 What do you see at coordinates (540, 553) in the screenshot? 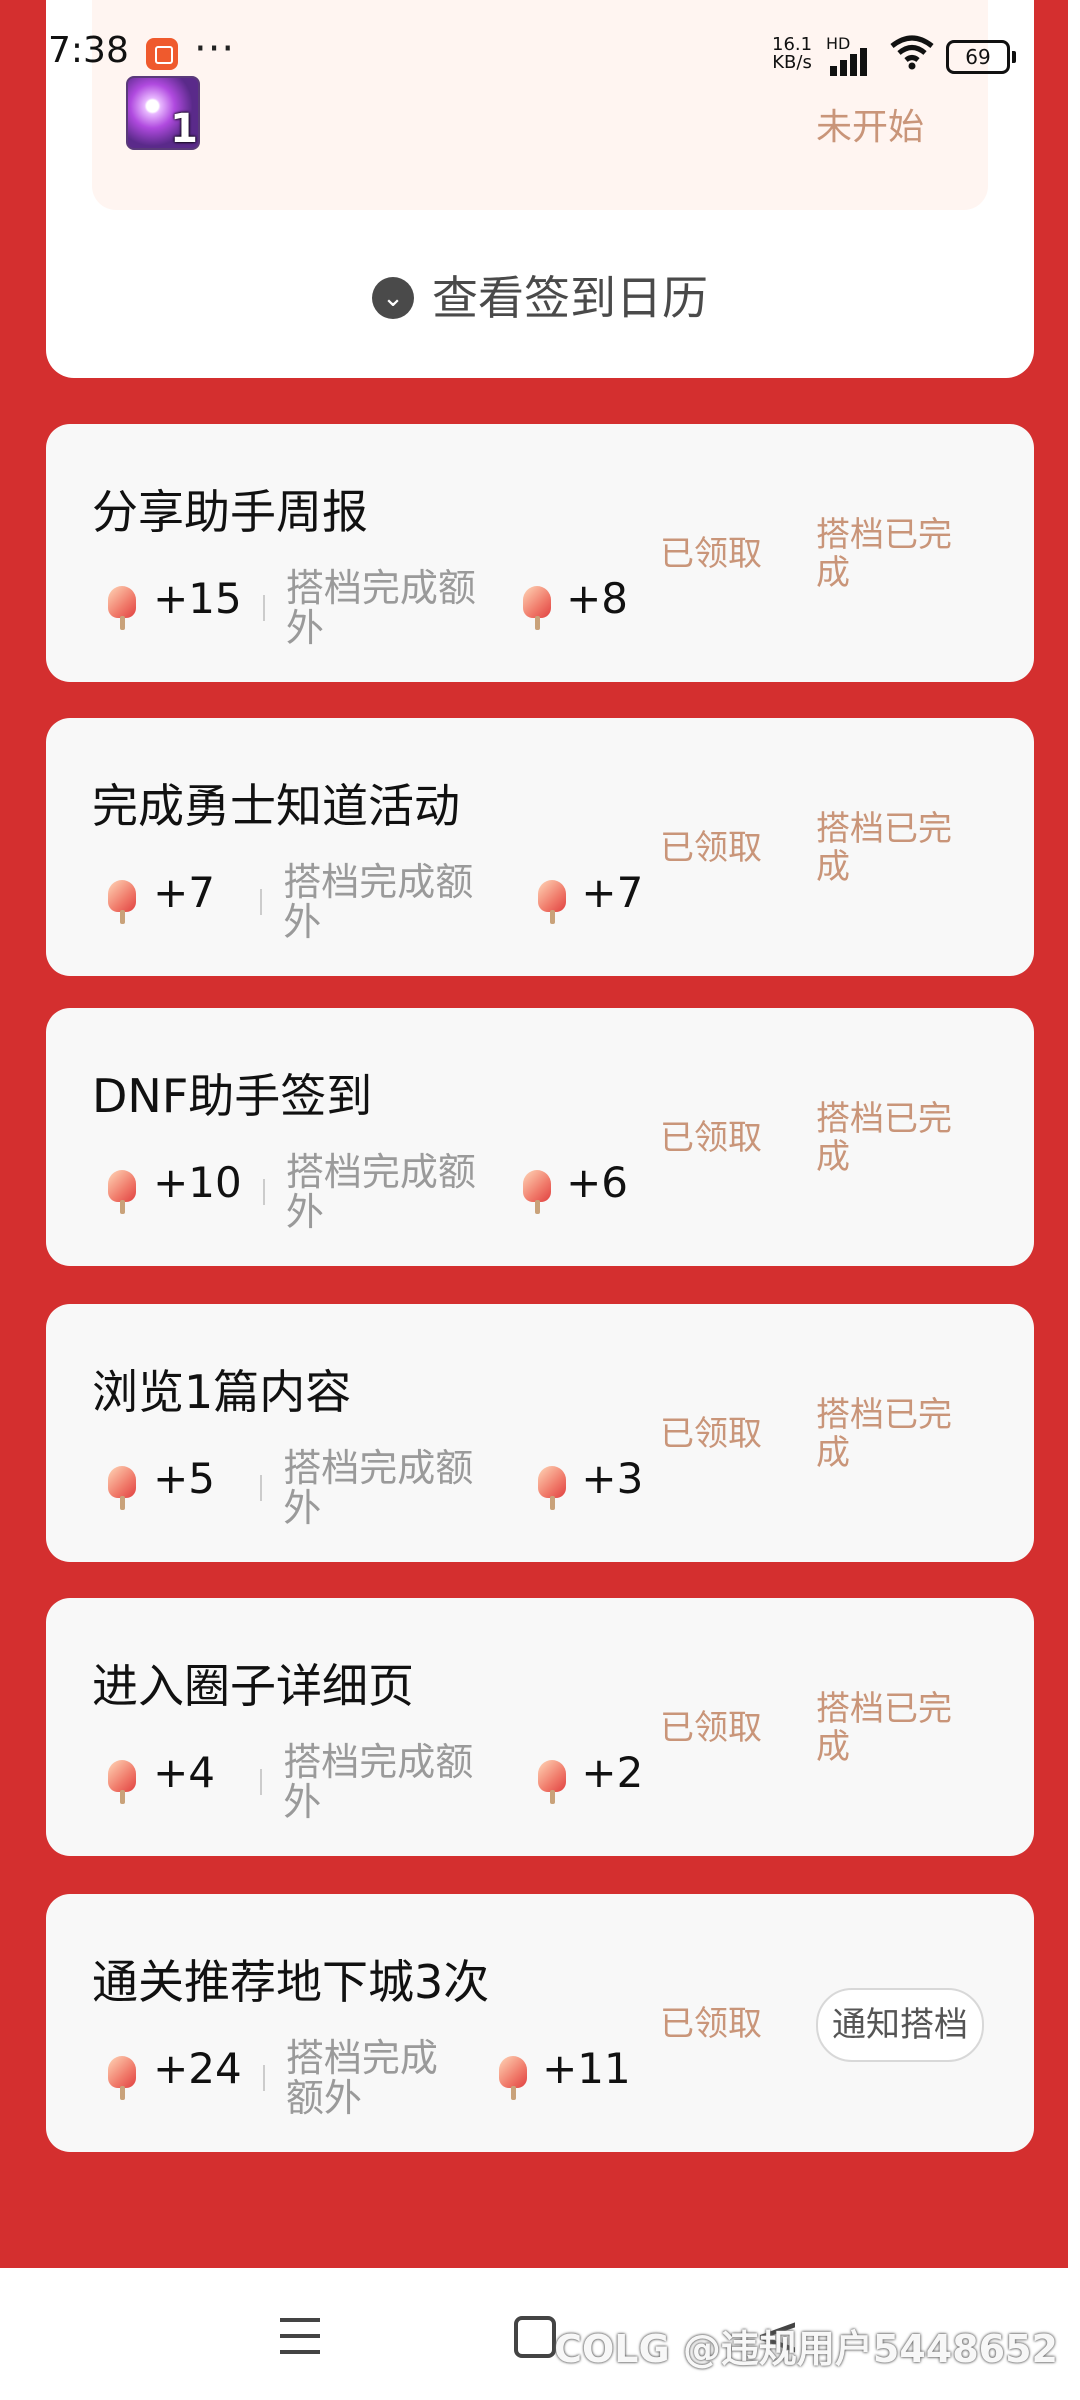
I see `task-card: 分享助手周报 +15 搭档完成额外 +8 已领取 搭档已完成` at bounding box center [540, 553].